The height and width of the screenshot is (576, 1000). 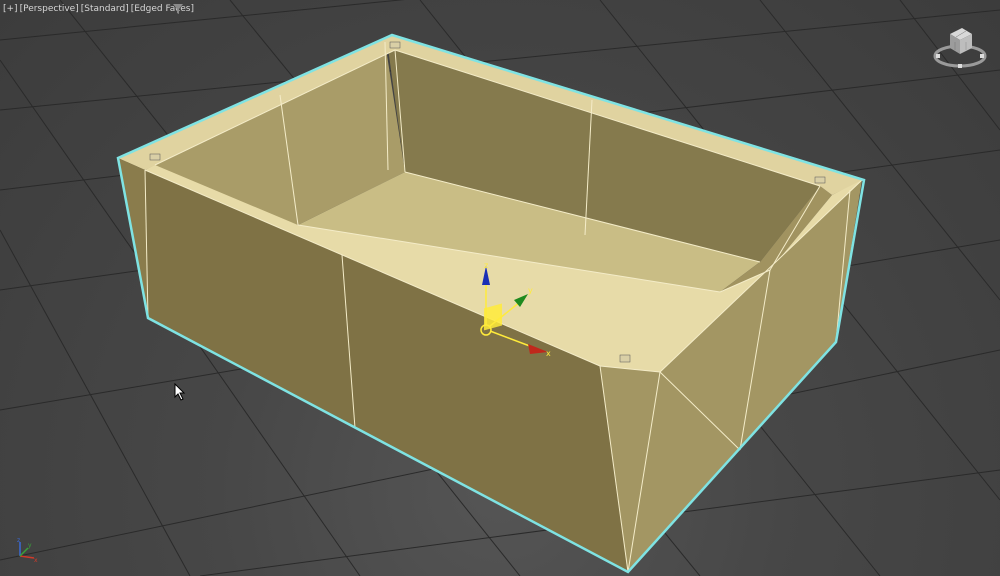 What do you see at coordinates (530, 290) in the screenshot?
I see `gizmo-y-label: y` at bounding box center [530, 290].